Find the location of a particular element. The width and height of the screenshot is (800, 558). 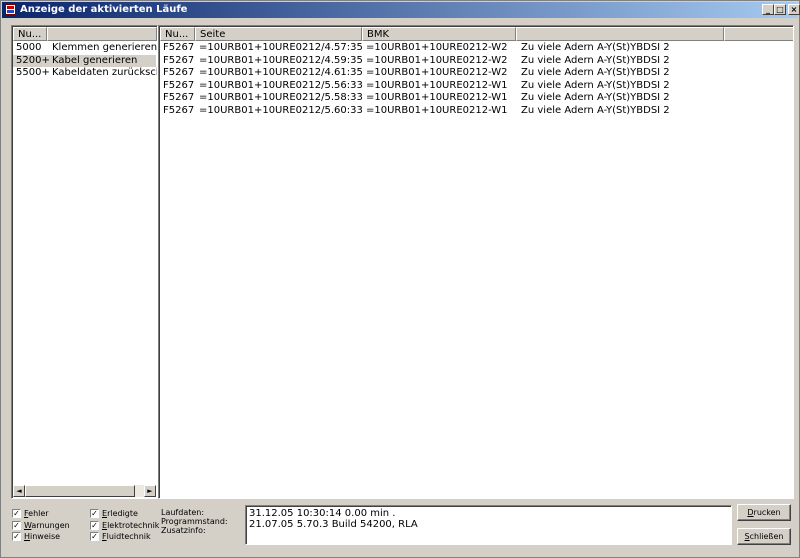

column-header-filler is located at coordinates (758, 34).